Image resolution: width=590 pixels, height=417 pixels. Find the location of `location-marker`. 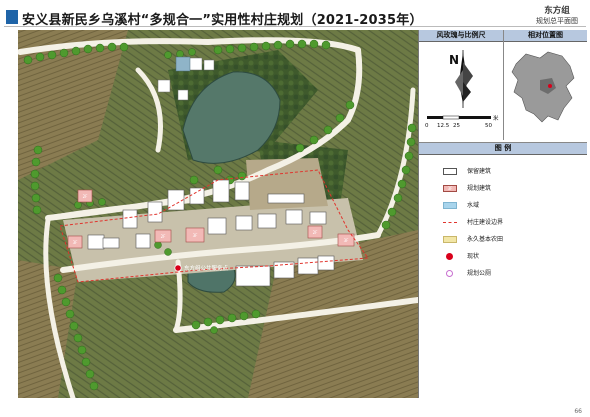

location-marker is located at coordinates (550, 86).